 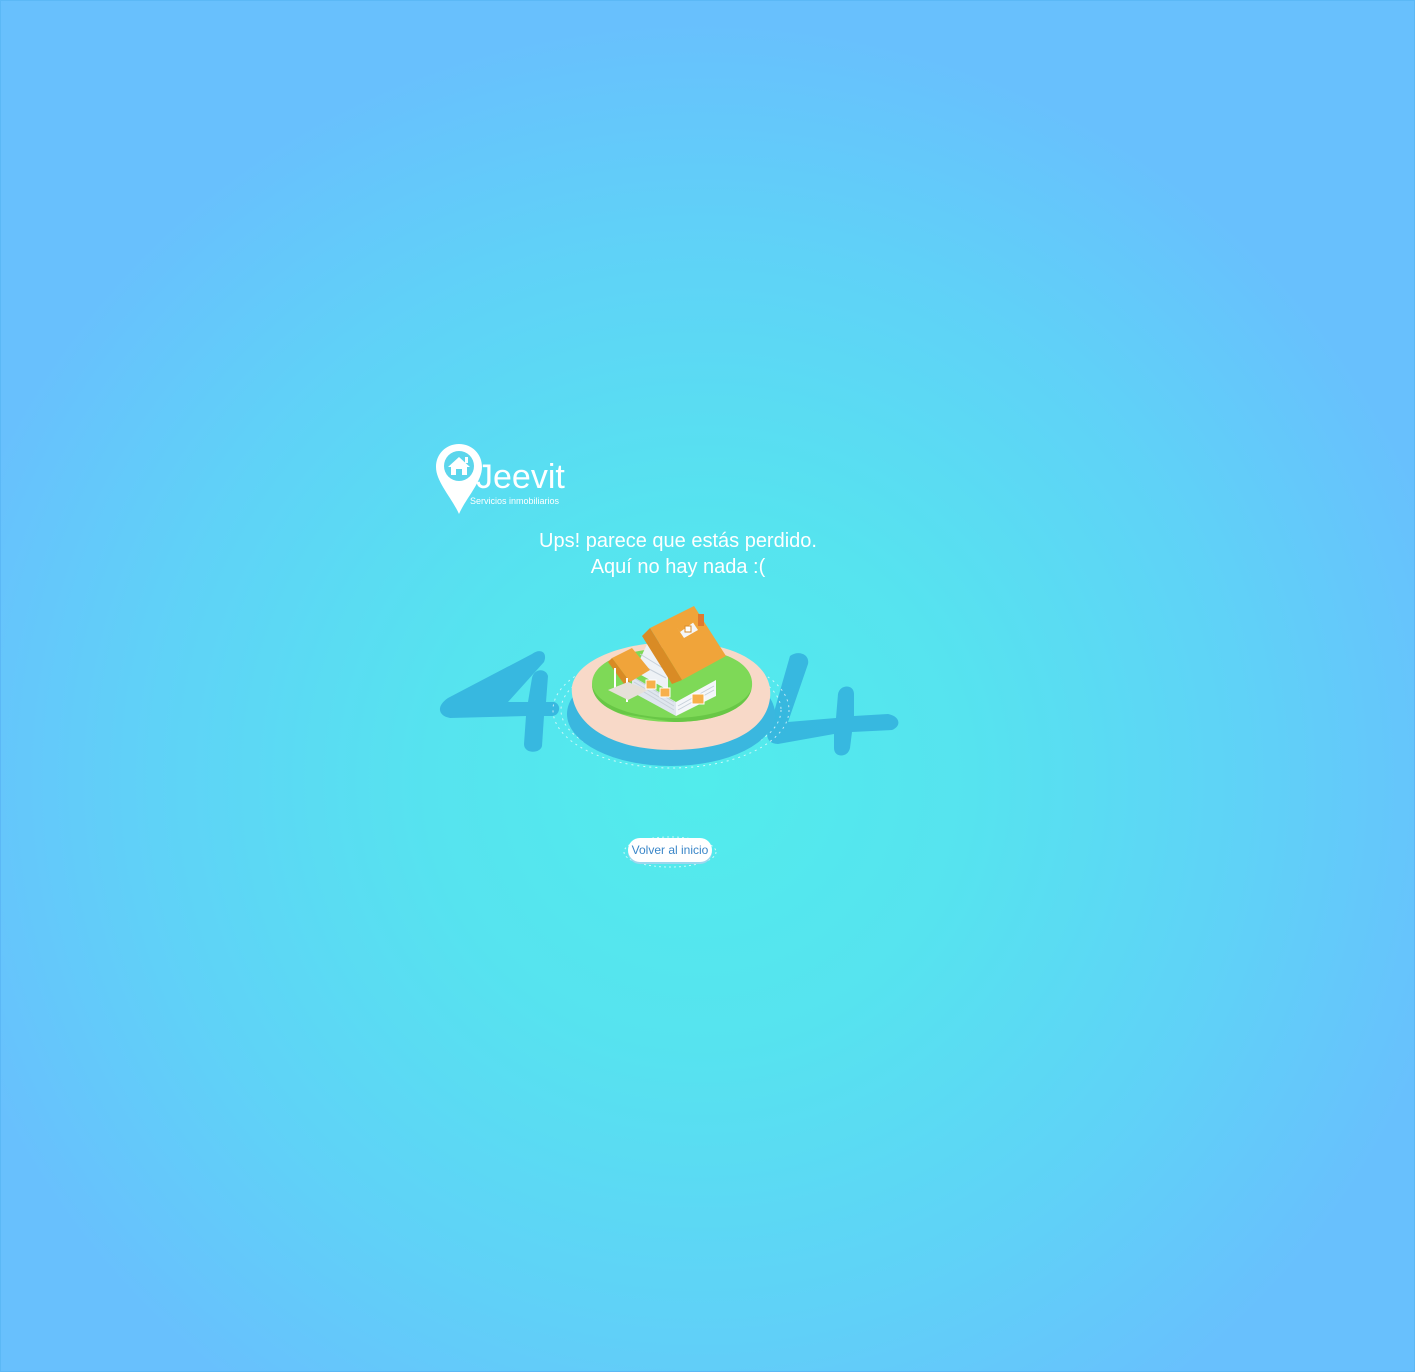 I want to click on error-message-line-1: Ups! parece que estás perdido., so click(x=678, y=541).